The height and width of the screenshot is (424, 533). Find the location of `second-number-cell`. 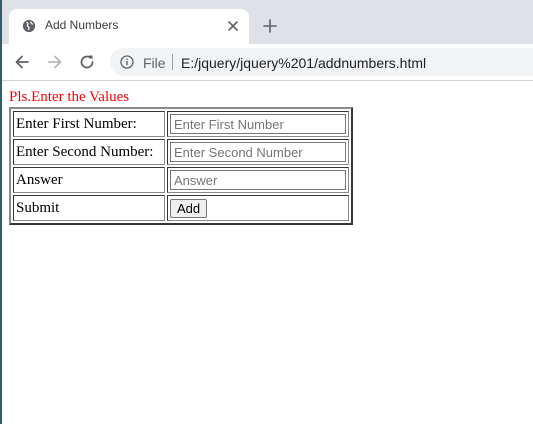

second-number-cell is located at coordinates (258, 152).